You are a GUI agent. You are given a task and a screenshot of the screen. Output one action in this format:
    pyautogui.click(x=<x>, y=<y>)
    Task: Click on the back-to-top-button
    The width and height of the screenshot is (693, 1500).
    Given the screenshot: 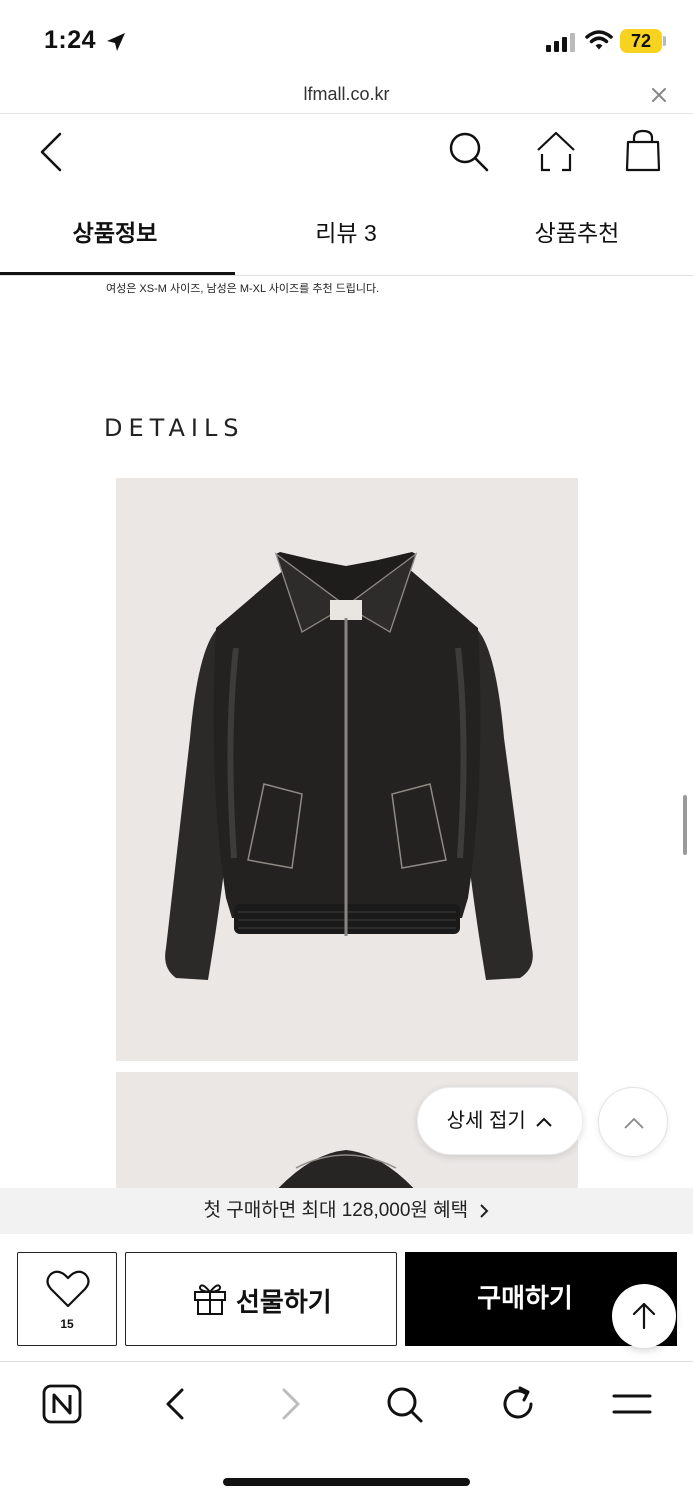 What is the action you would take?
    pyautogui.click(x=644, y=1316)
    